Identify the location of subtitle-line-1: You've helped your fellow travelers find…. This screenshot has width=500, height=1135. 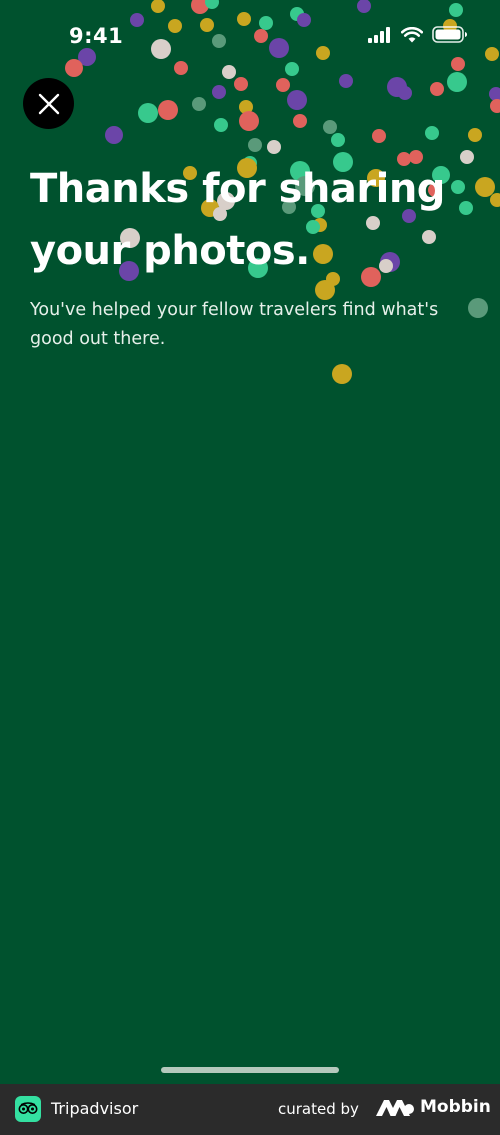
(234, 310).